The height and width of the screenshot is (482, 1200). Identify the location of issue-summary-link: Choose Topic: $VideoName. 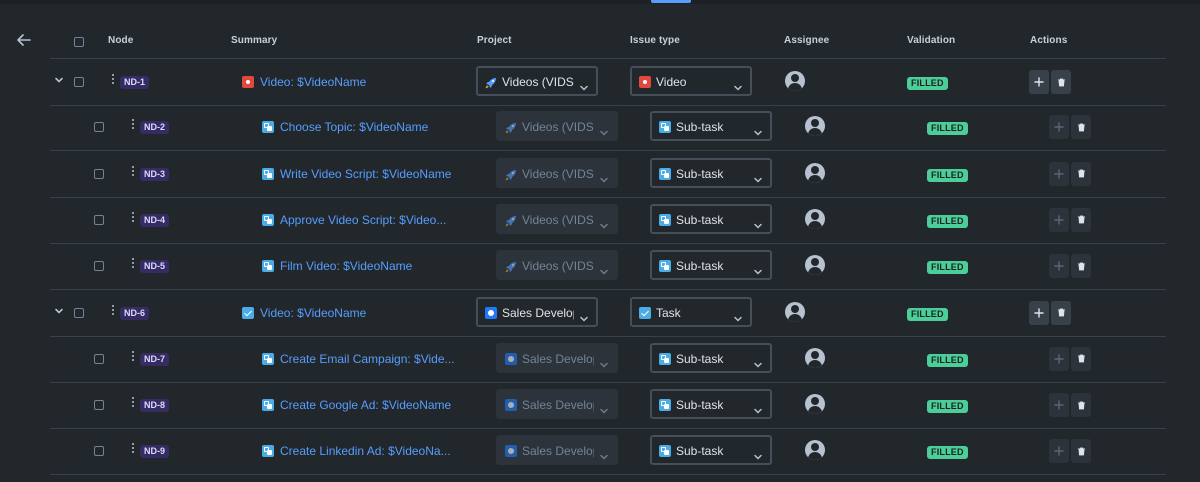
(354, 127).